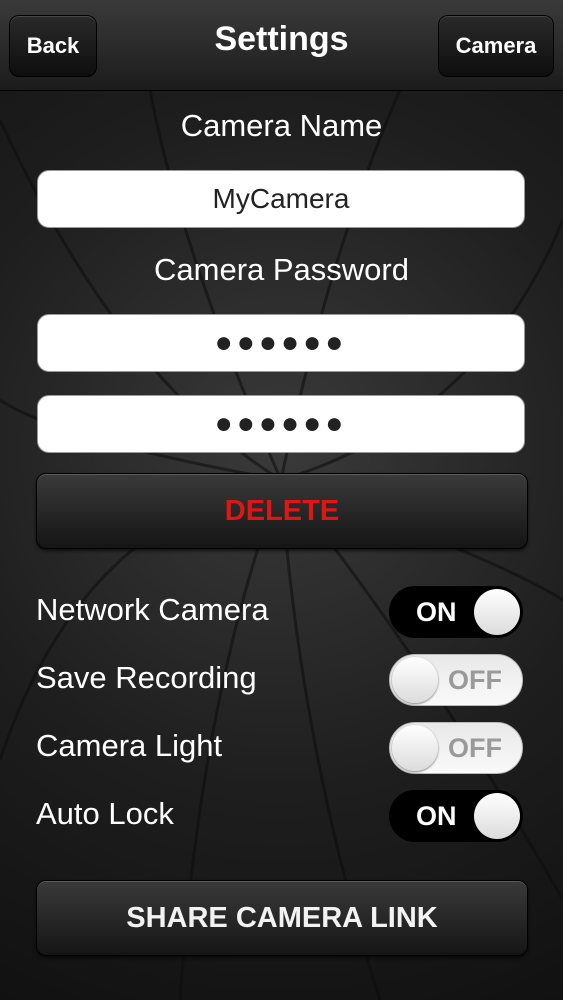  I want to click on navigation-bar: Back Settings Camera, so click(281, 45).